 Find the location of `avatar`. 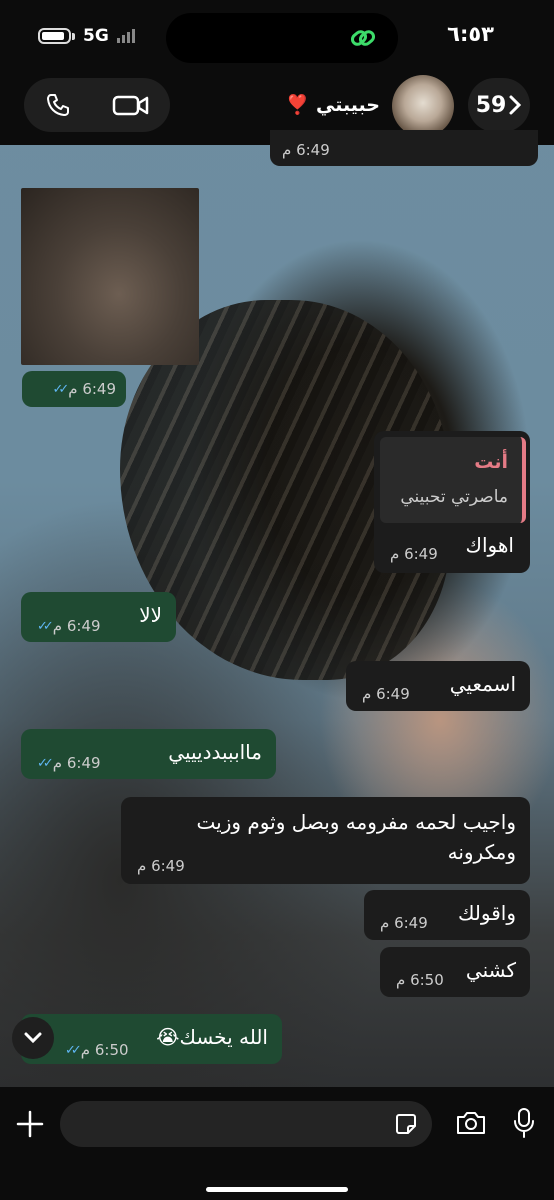

avatar is located at coordinates (423, 106).